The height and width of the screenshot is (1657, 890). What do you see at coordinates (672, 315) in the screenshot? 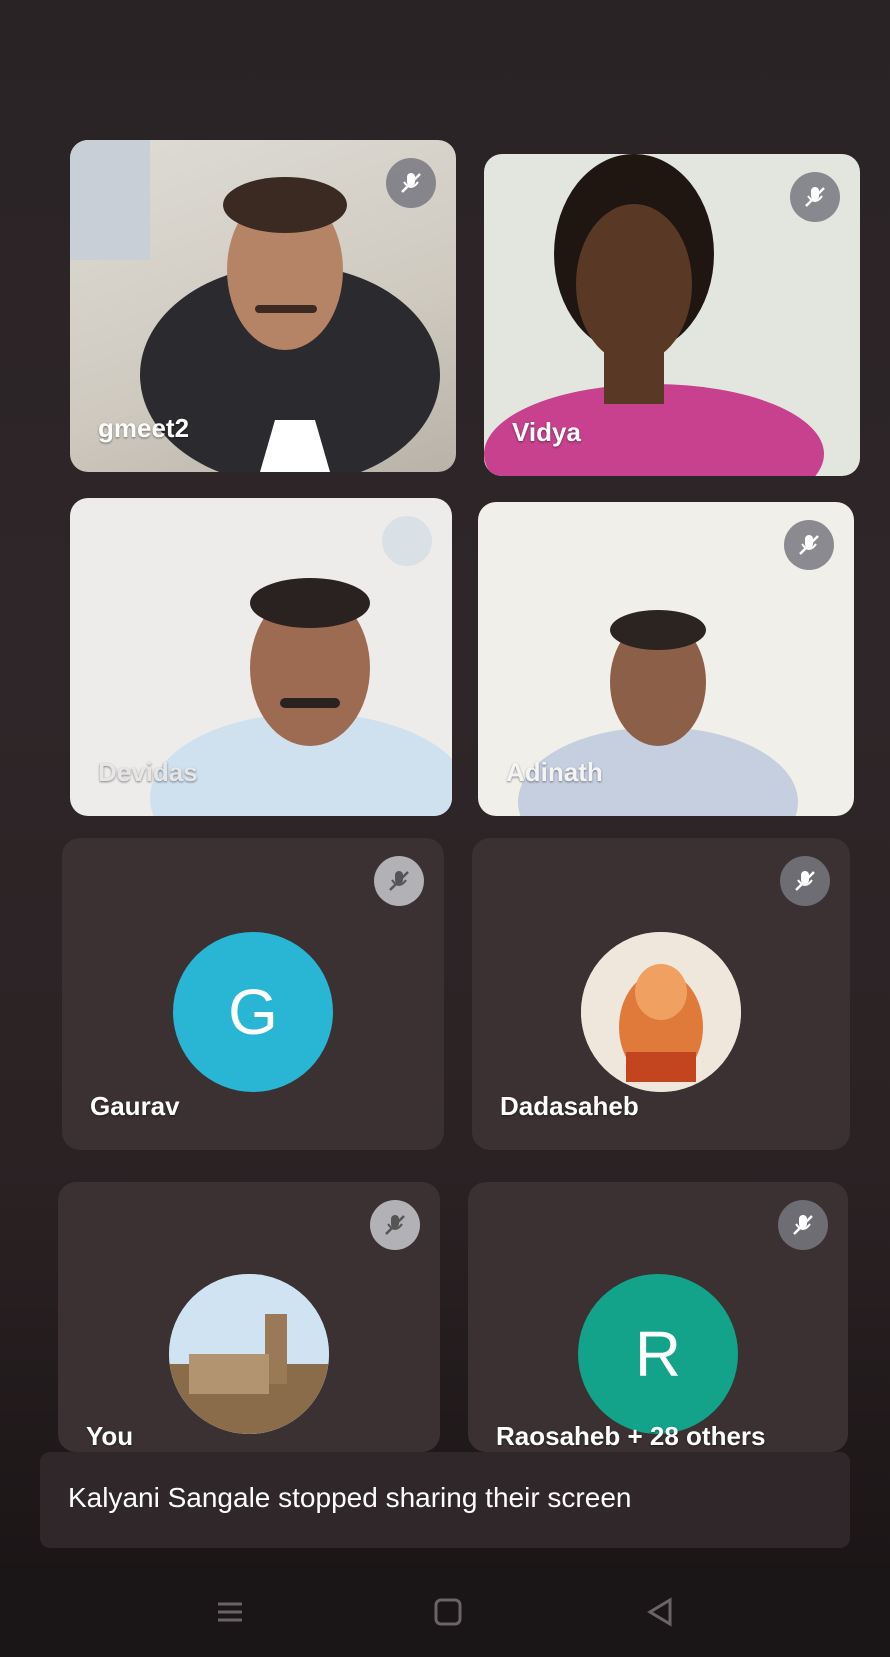
I see `participant-tile-vidya: Vidya` at bounding box center [672, 315].